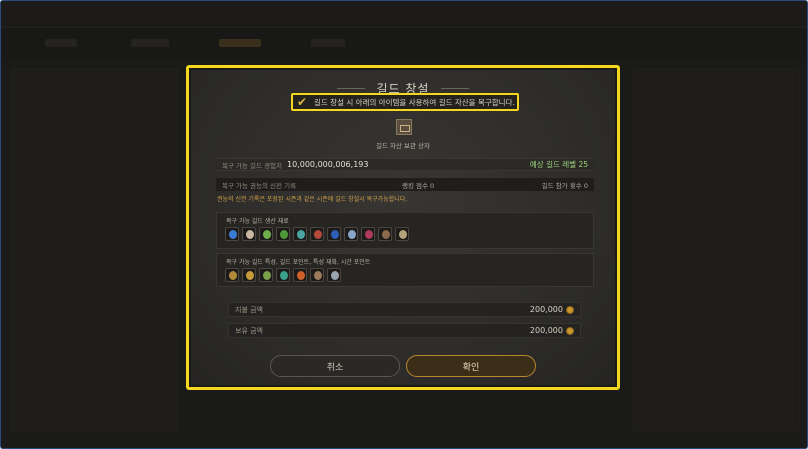 The width and height of the screenshot is (808, 449). What do you see at coordinates (404, 127) in the screenshot?
I see `chest-icon` at bounding box center [404, 127].